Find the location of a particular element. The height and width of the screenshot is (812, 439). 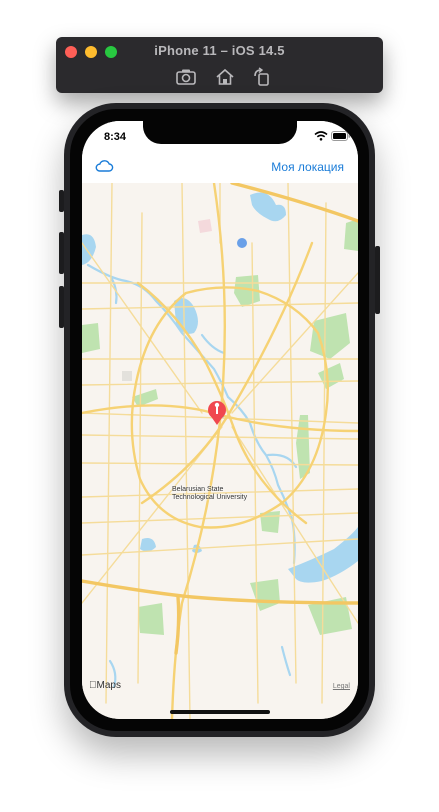

notch is located at coordinates (220, 132).